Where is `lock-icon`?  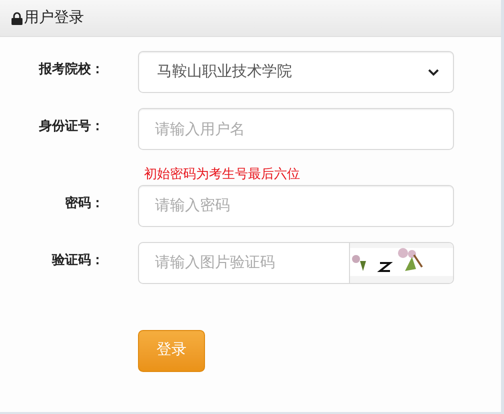 lock-icon is located at coordinates (17, 18).